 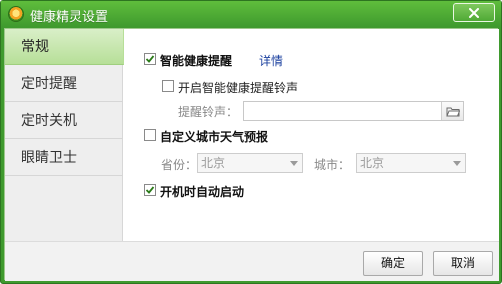 What do you see at coordinates (69, 17) in the screenshot?
I see `window-title: 健康精灵设置` at bounding box center [69, 17].